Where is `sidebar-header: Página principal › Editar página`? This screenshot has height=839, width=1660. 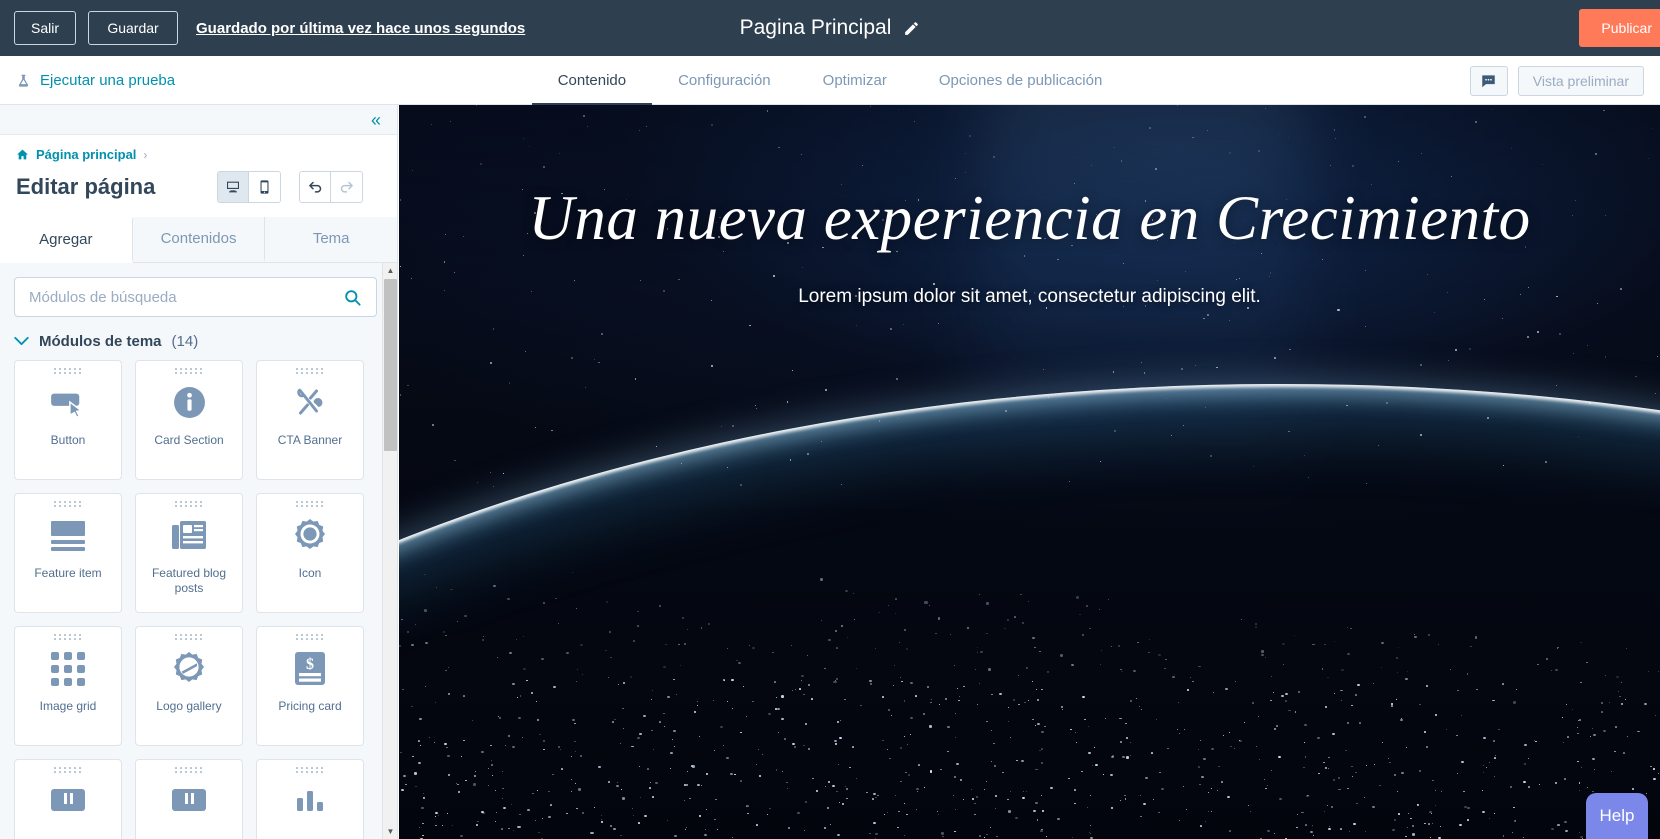
sidebar-header: Página principal › Editar página is located at coordinates (198, 169).